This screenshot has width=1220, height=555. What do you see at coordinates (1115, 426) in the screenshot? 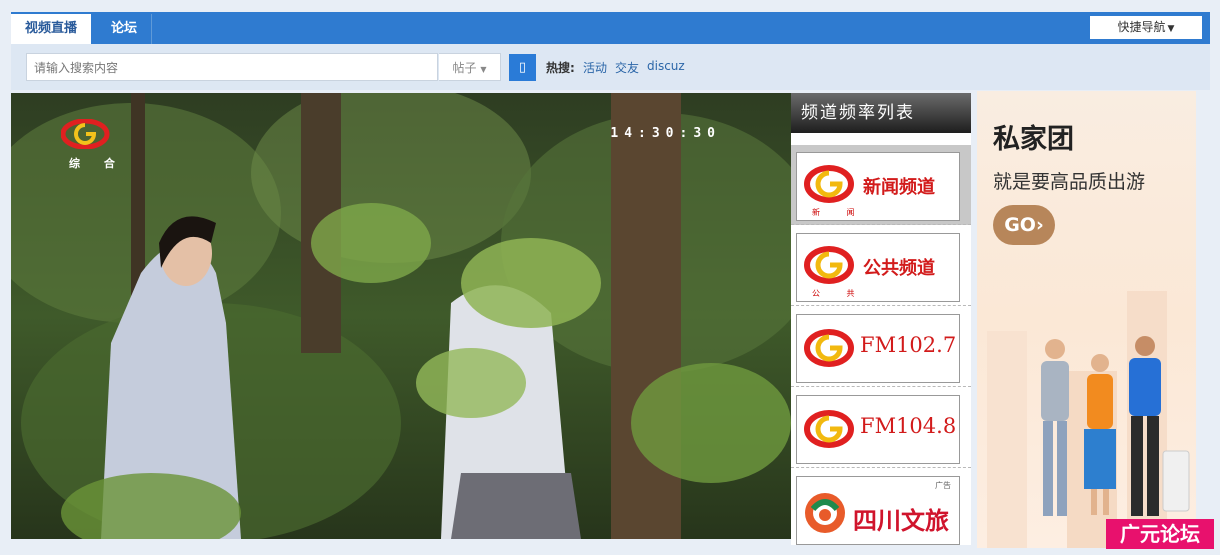
I see `travelers-illustration` at bounding box center [1115, 426].